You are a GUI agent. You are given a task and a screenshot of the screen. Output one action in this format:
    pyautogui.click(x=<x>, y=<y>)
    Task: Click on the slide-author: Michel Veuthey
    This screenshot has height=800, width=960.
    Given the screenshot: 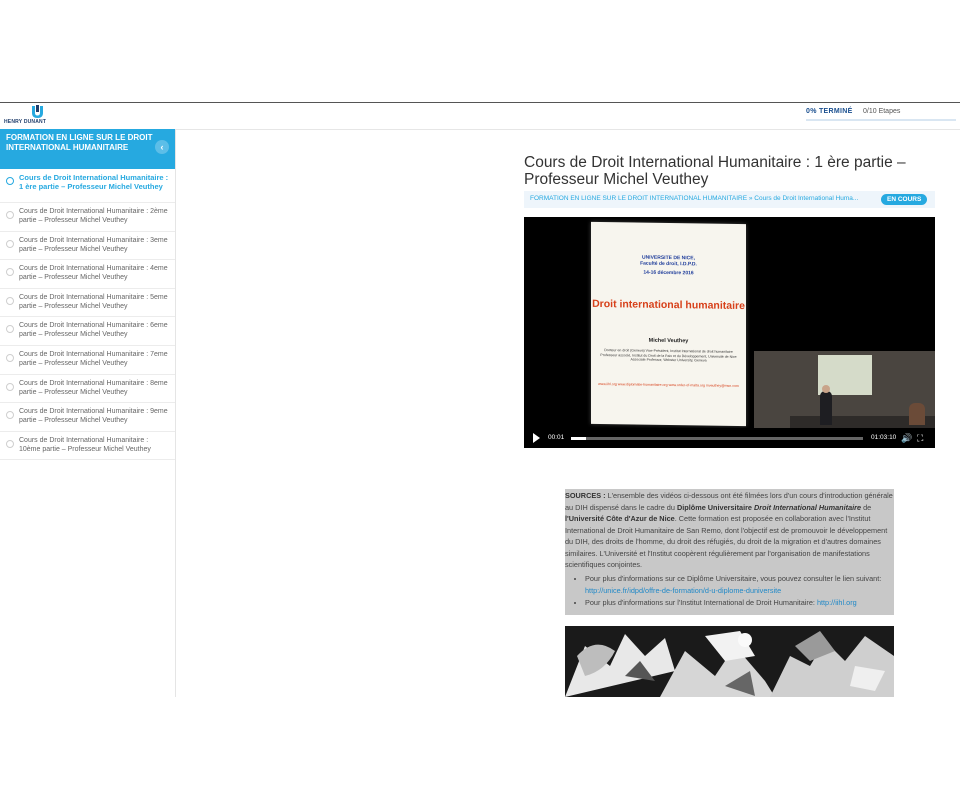 What is the action you would take?
    pyautogui.click(x=668, y=341)
    